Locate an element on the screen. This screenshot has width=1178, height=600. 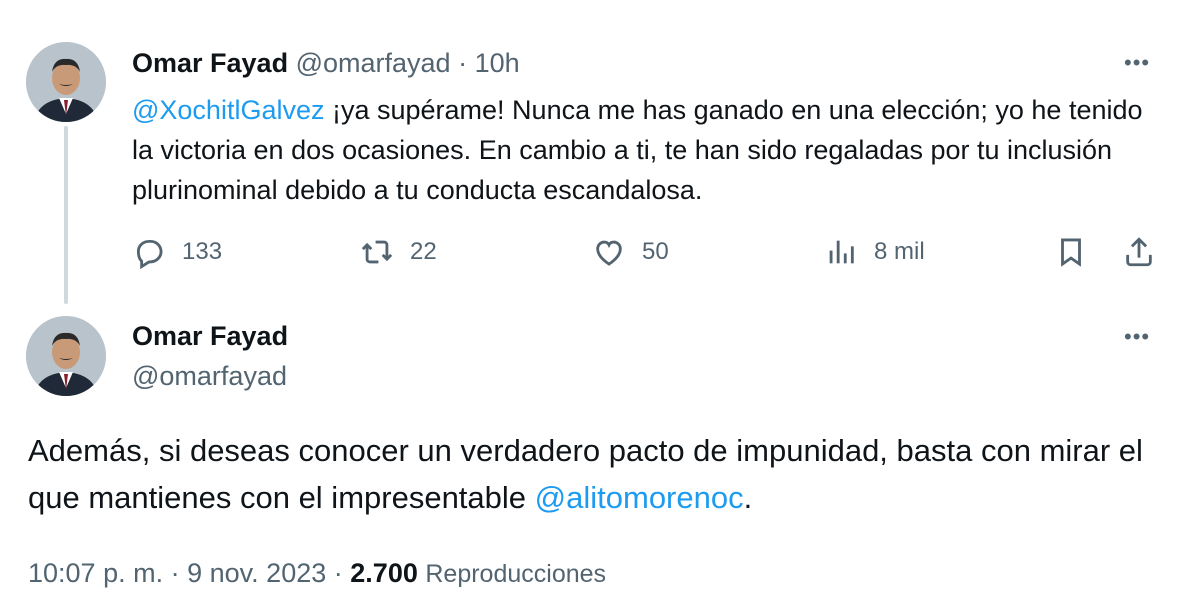
heart-icon is located at coordinates (609, 253).